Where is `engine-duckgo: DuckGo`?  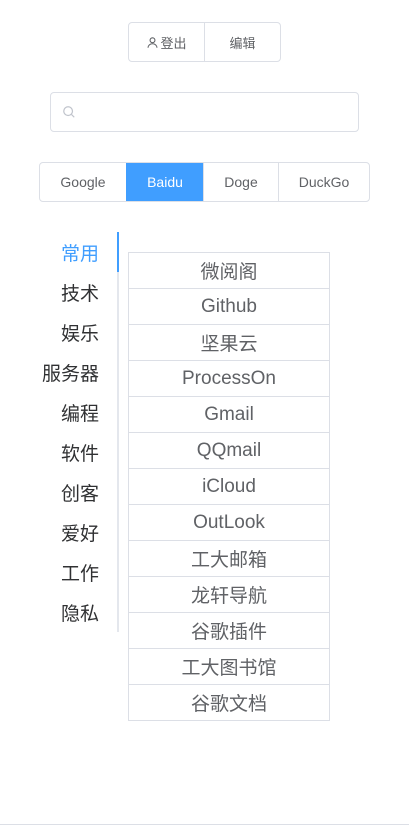 engine-duckgo: DuckGo is located at coordinates (323, 182).